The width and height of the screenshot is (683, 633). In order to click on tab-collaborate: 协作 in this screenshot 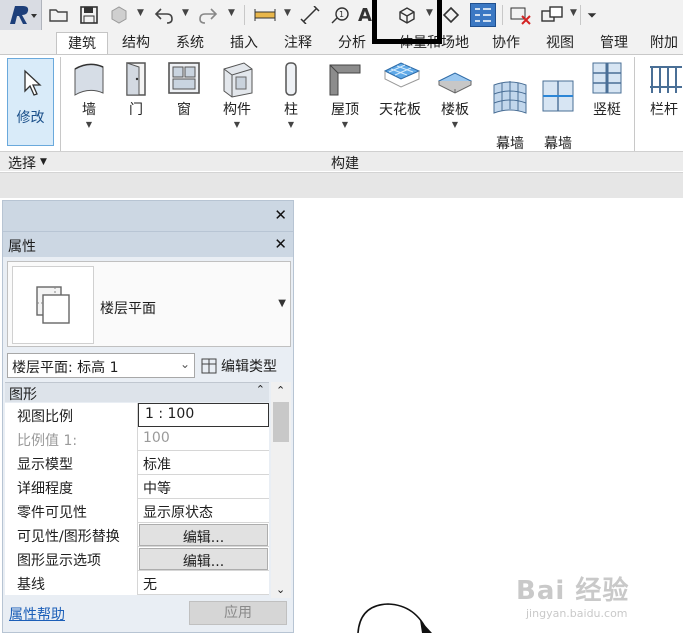, I will do `click(506, 43)`.